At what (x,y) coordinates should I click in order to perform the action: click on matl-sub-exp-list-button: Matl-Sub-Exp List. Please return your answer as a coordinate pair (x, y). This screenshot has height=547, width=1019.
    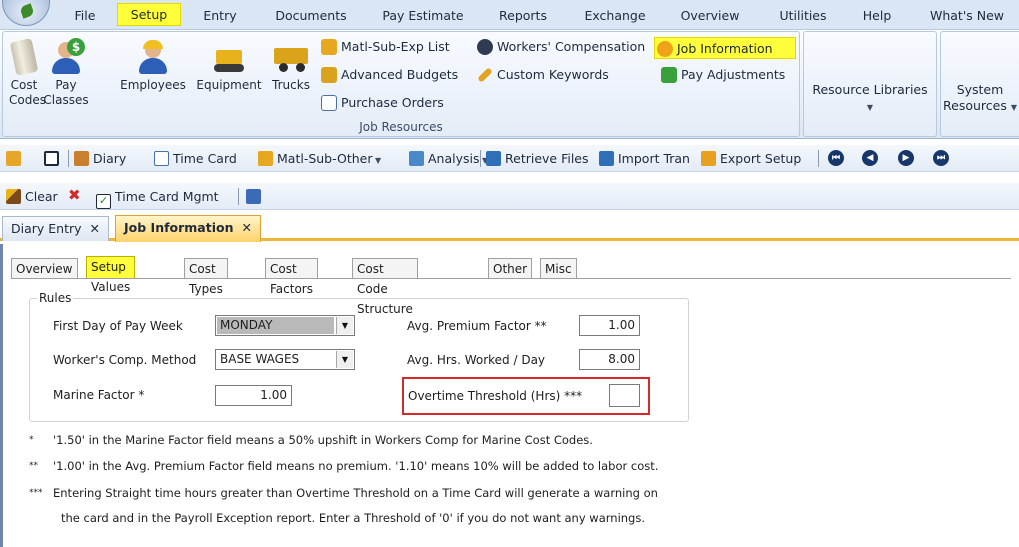
    Looking at the image, I should click on (384, 47).